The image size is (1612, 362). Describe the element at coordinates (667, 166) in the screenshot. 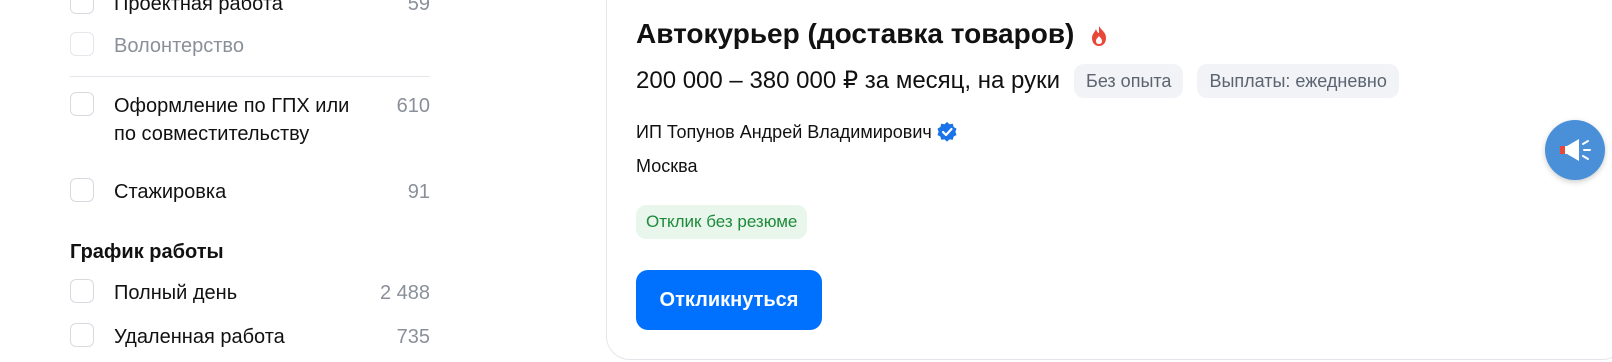

I see `vacancy-city: Москва` at that location.